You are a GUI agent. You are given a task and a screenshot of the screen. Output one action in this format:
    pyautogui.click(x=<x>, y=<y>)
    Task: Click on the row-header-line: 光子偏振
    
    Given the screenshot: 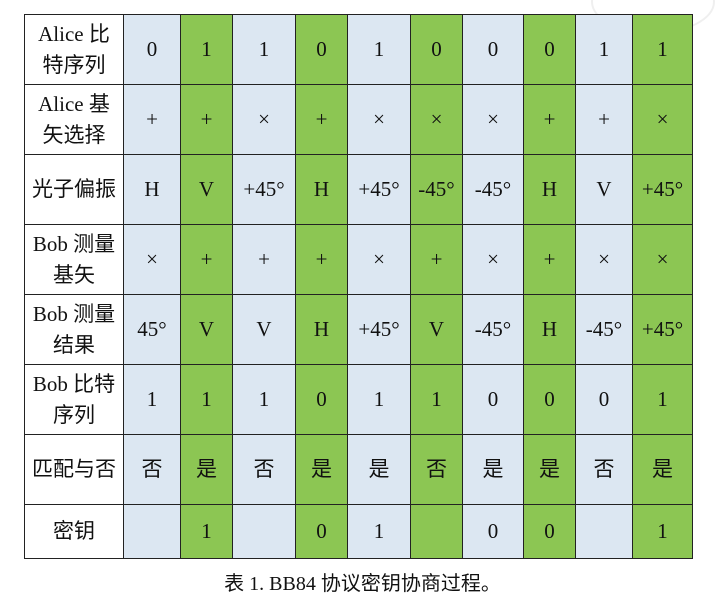 What is the action you would take?
    pyautogui.click(x=74, y=189)
    